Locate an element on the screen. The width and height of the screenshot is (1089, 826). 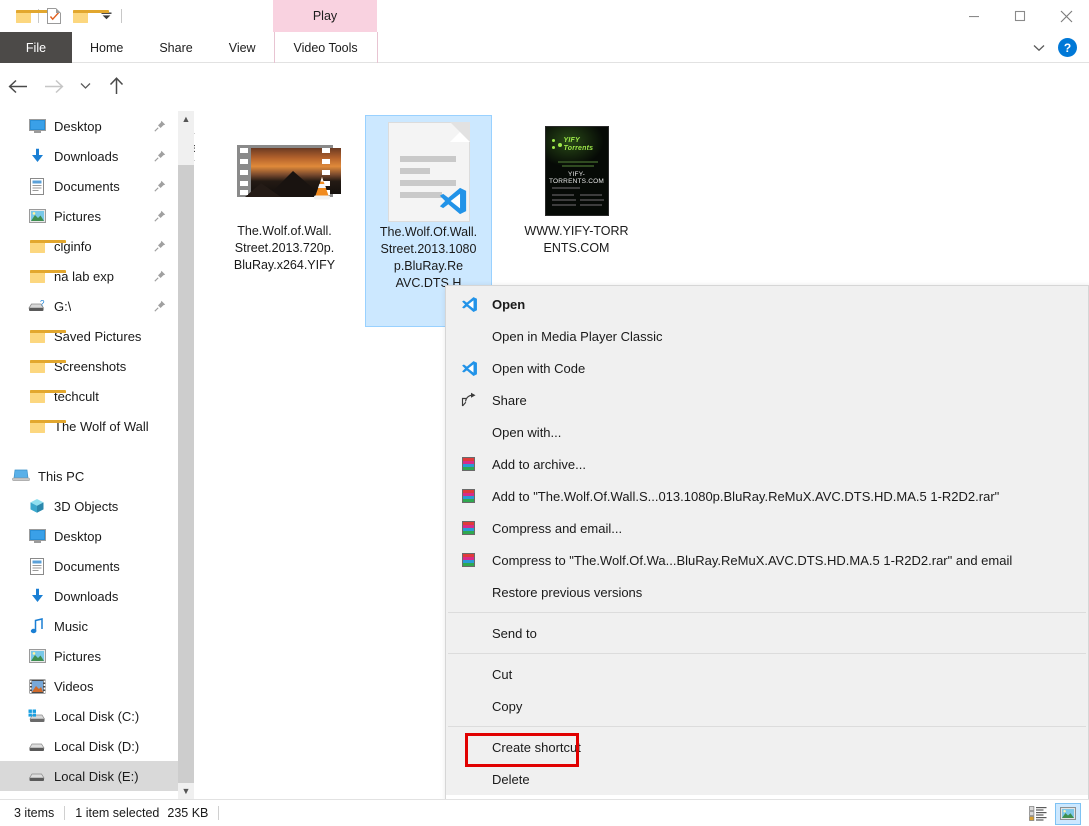
sidebar-item-3d-objects: 3D Objects is located at coordinates (89, 506).